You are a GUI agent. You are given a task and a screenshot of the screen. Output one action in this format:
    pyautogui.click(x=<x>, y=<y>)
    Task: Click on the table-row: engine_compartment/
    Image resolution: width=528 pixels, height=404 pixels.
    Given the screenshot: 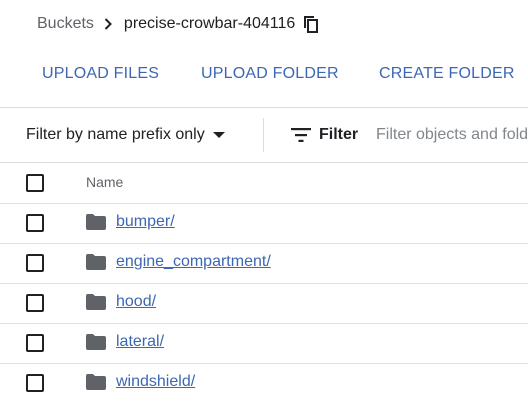 What is the action you would take?
    pyautogui.click(x=264, y=263)
    